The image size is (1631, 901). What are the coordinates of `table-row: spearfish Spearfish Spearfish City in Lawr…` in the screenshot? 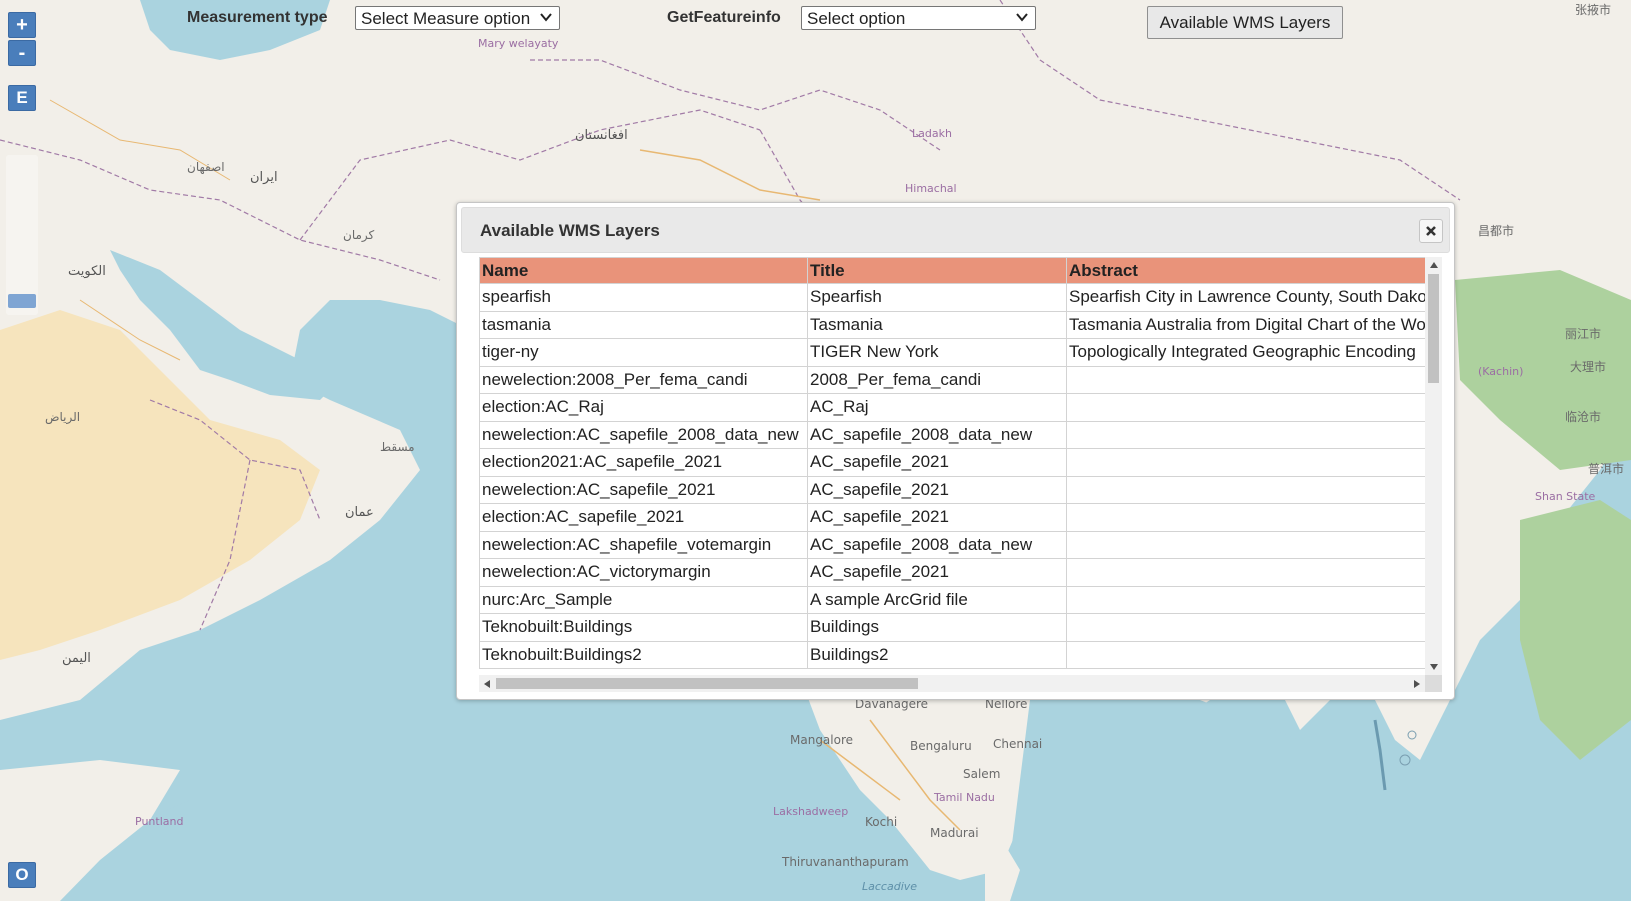 It's located at (952, 297).